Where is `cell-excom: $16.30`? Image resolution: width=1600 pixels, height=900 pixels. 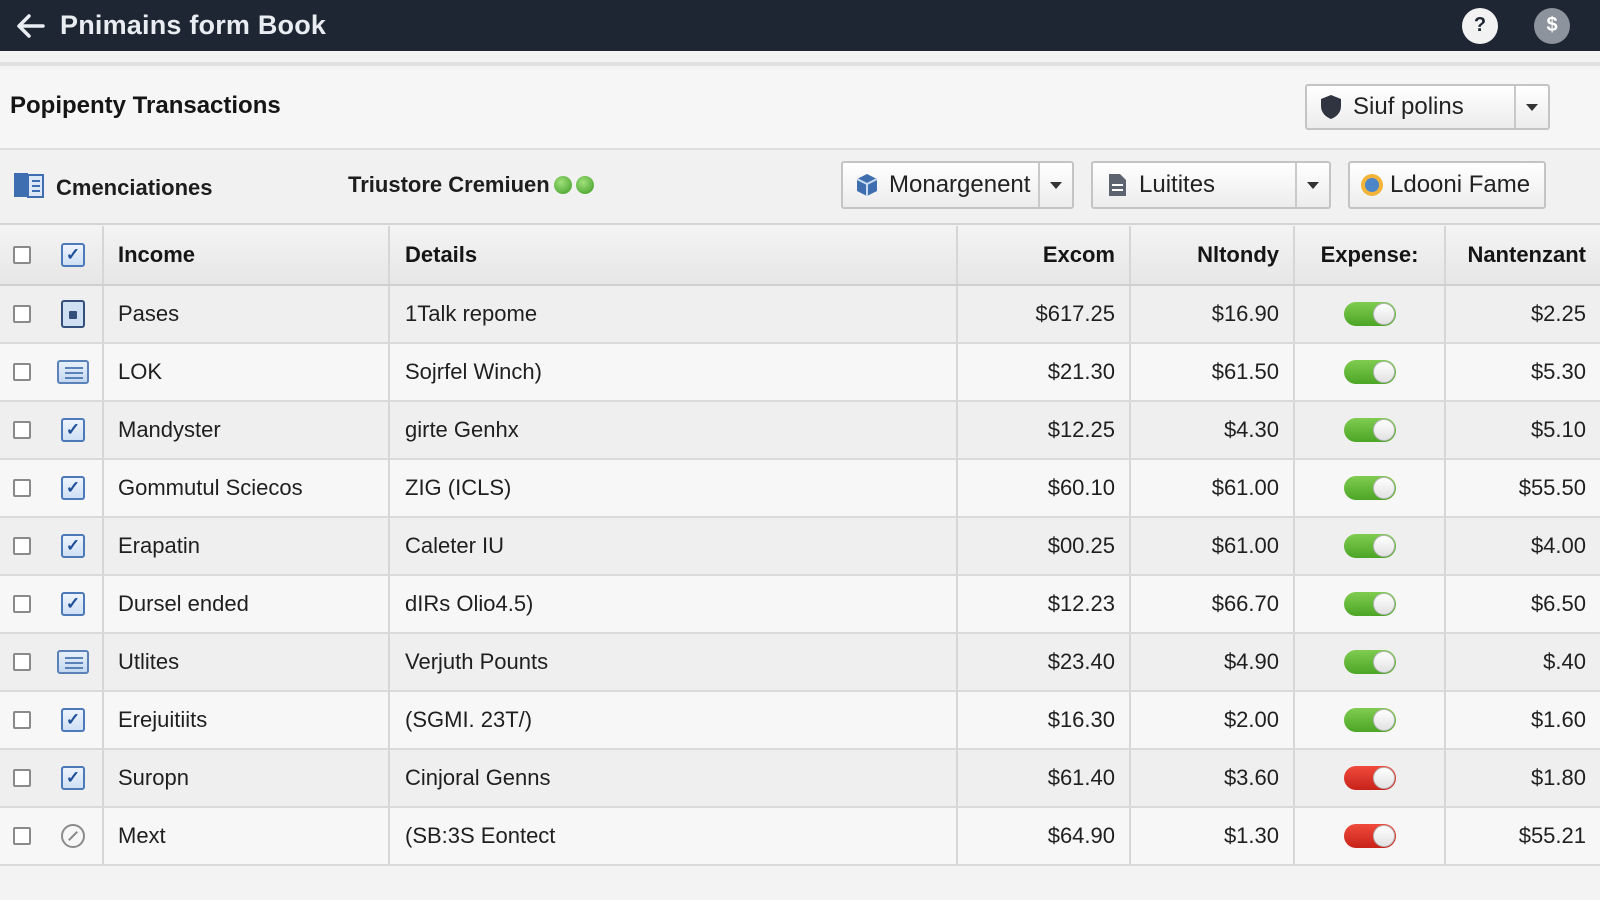
cell-excom: $16.30 is located at coordinates (1044, 720).